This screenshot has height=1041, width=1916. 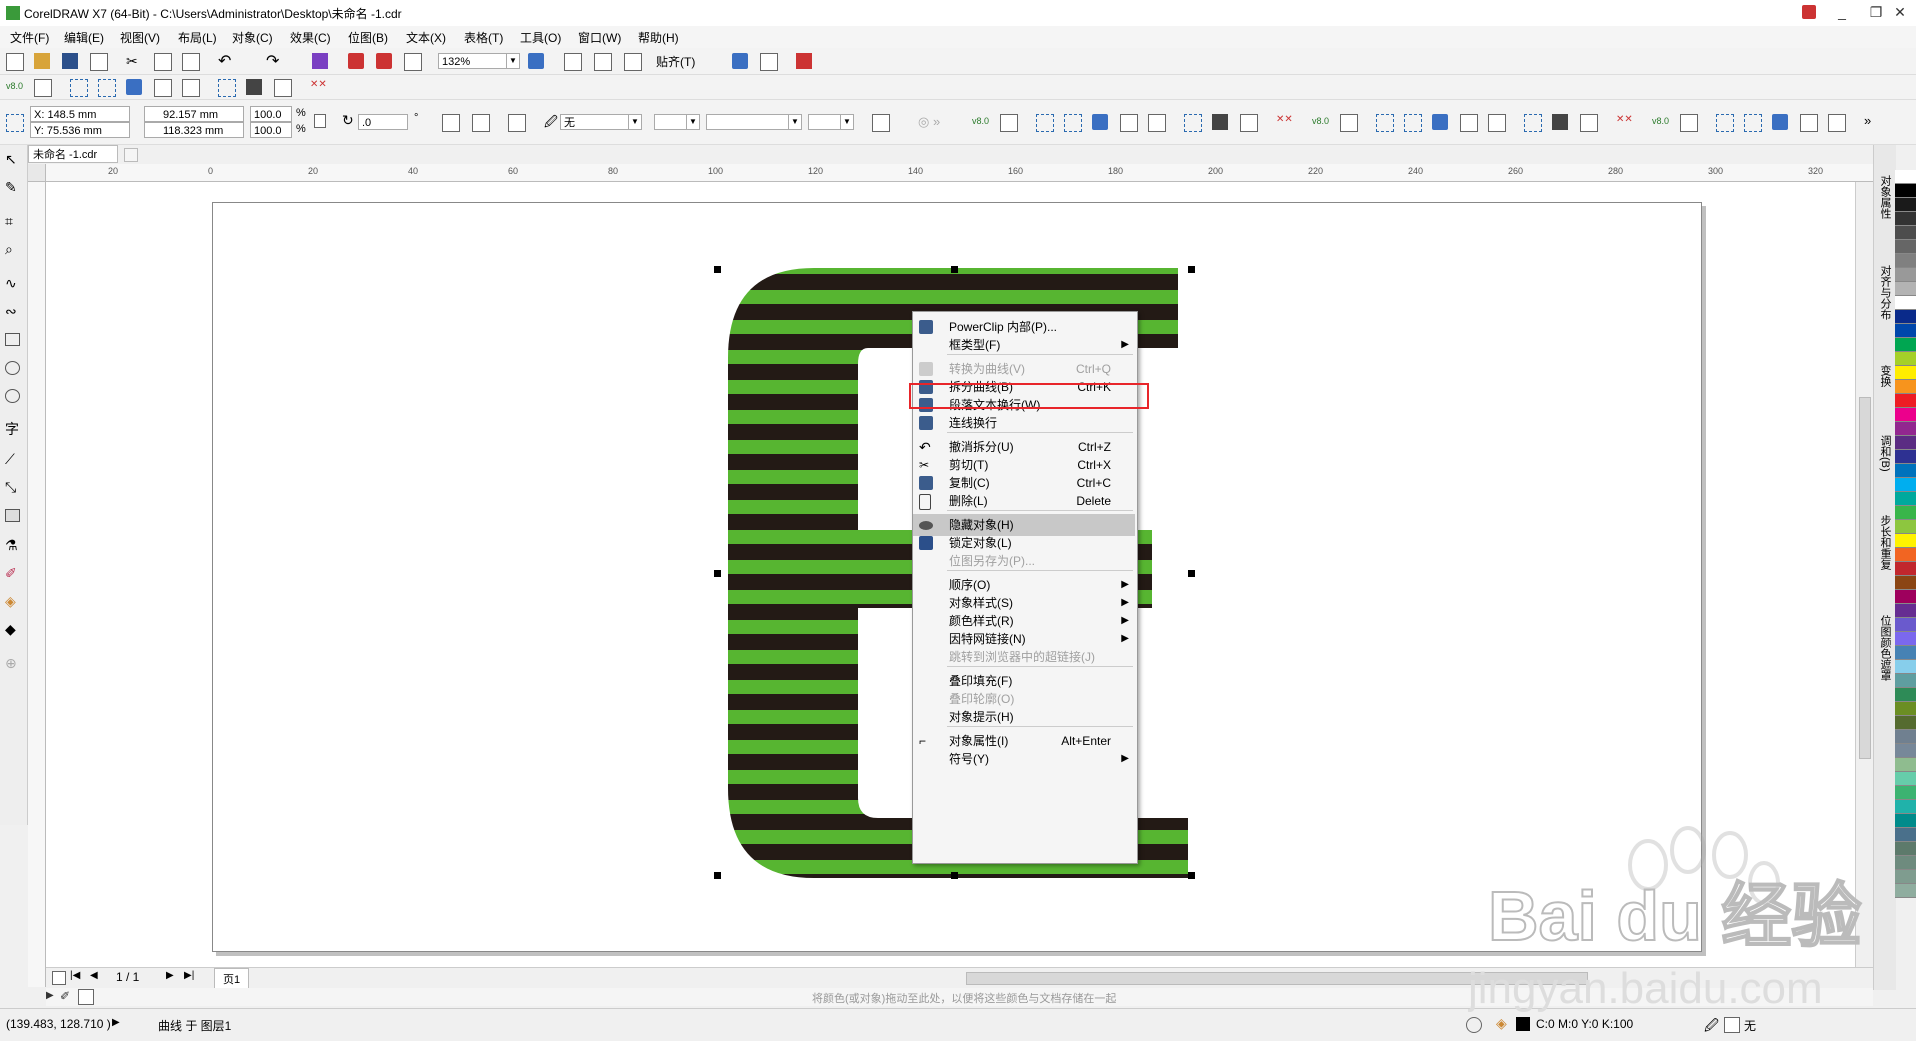 What do you see at coordinates (1193, 123) in the screenshot?
I see `plugin-tool-17-icon` at bounding box center [1193, 123].